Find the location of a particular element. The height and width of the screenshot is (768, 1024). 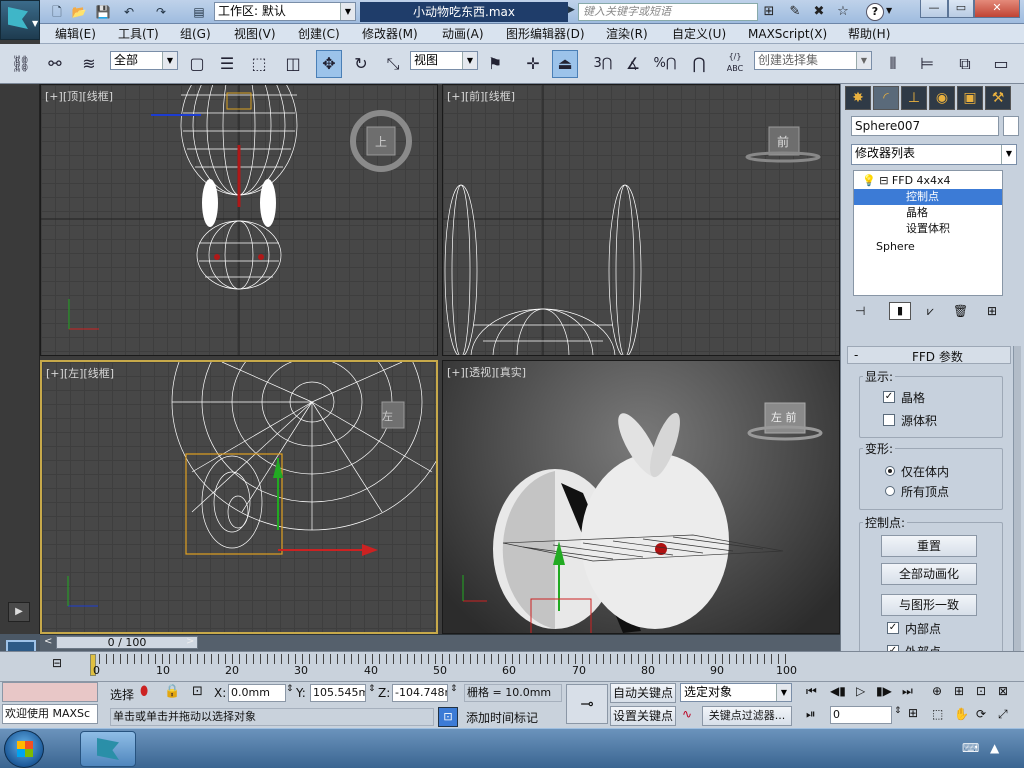

menu-tools: 工具(T) is located at coordinates (138, 34).